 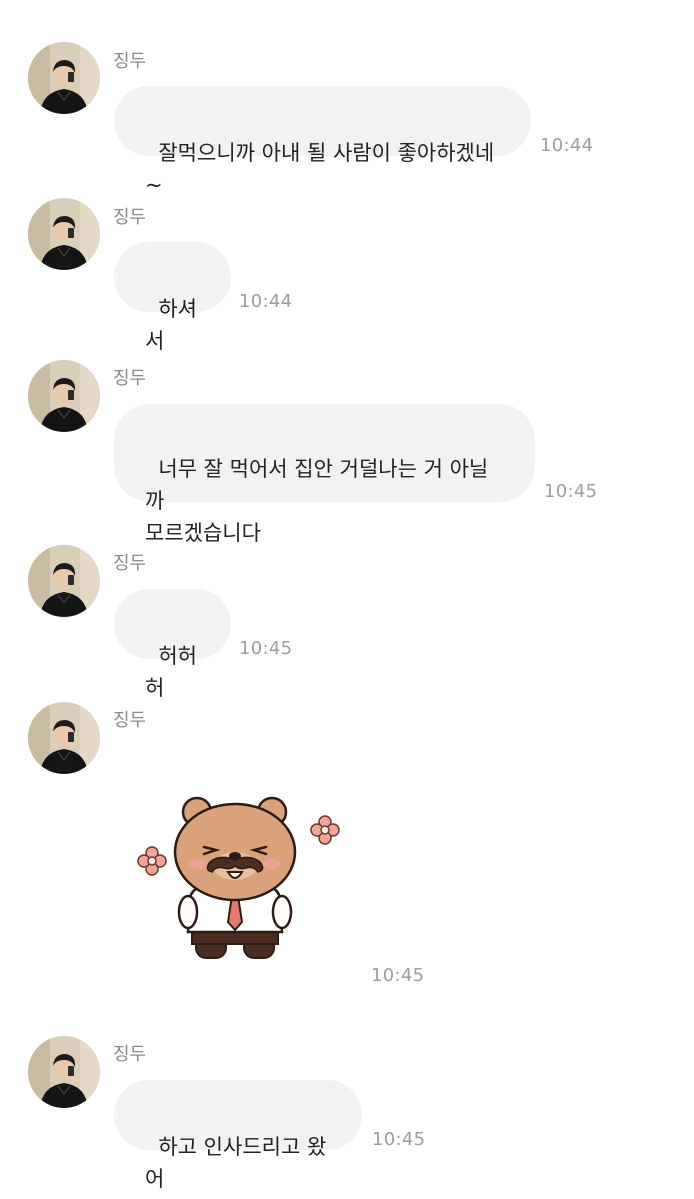 What do you see at coordinates (239, 879) in the screenshot?
I see `bear-sticker` at bounding box center [239, 879].